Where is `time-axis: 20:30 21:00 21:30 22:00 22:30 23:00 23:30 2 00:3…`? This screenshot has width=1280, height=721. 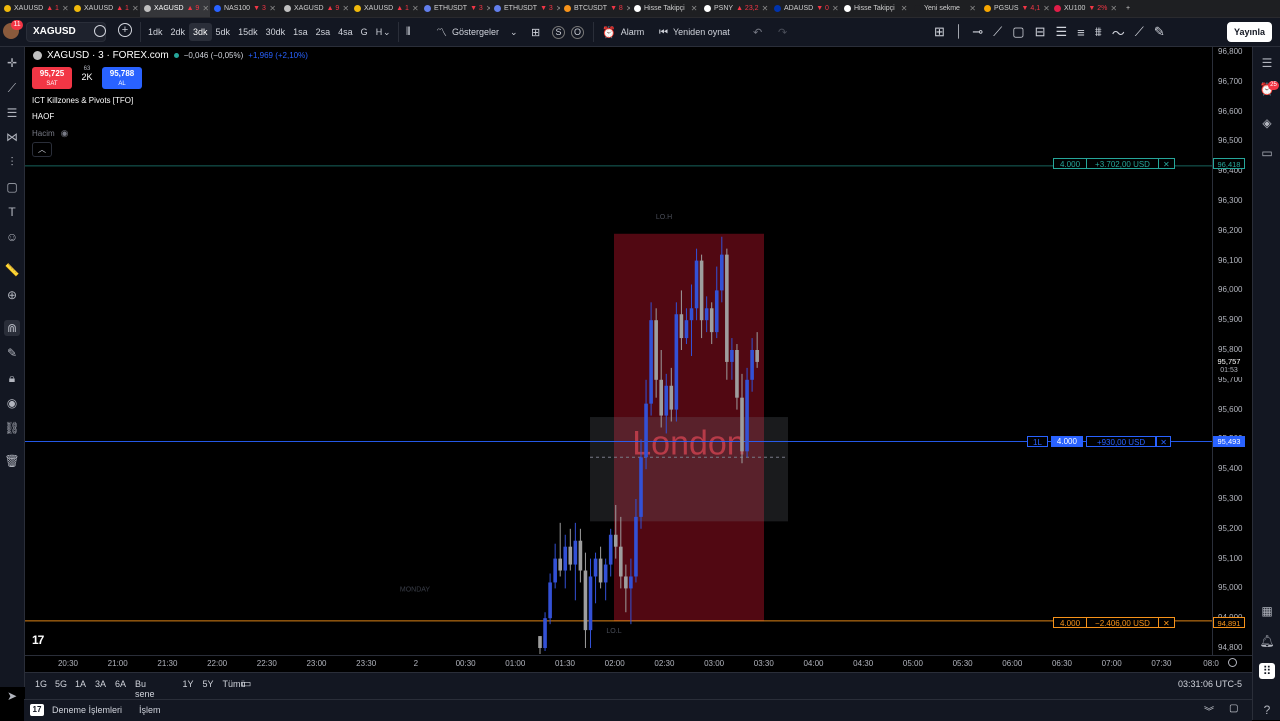
time-axis: 20:30 21:00 21:30 22:00 22:30 23:00 23:30 2 00:3… is located at coordinates (638, 663).